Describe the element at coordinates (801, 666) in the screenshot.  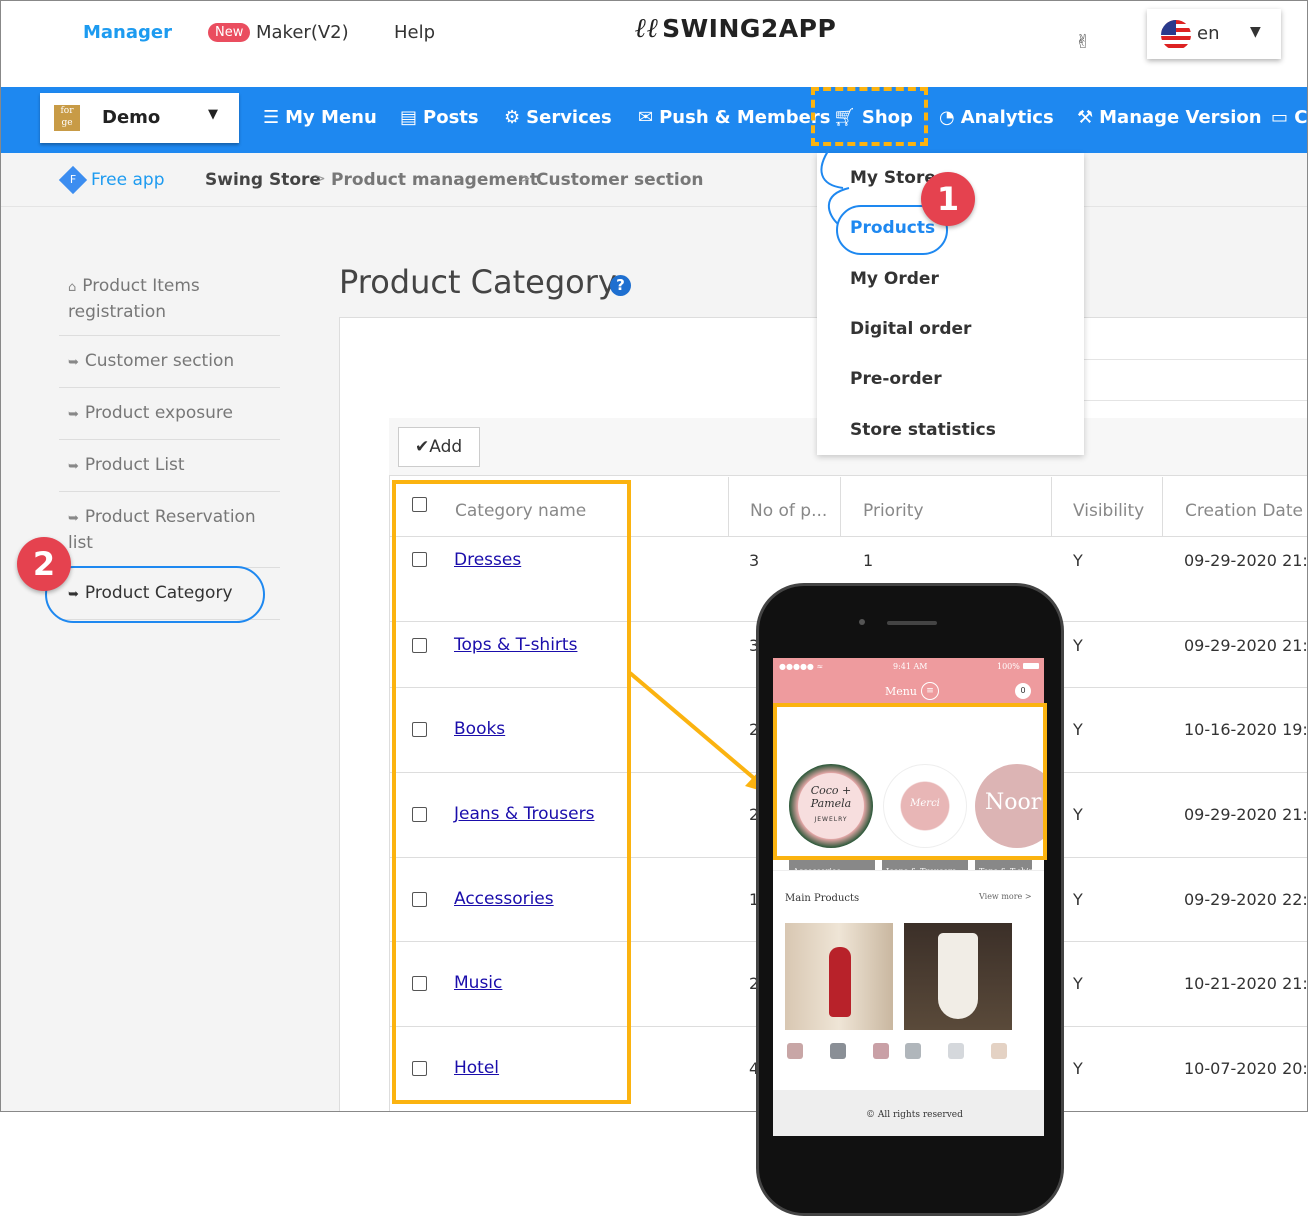
I see `signal-indicator: ●●●●● ≈` at that location.